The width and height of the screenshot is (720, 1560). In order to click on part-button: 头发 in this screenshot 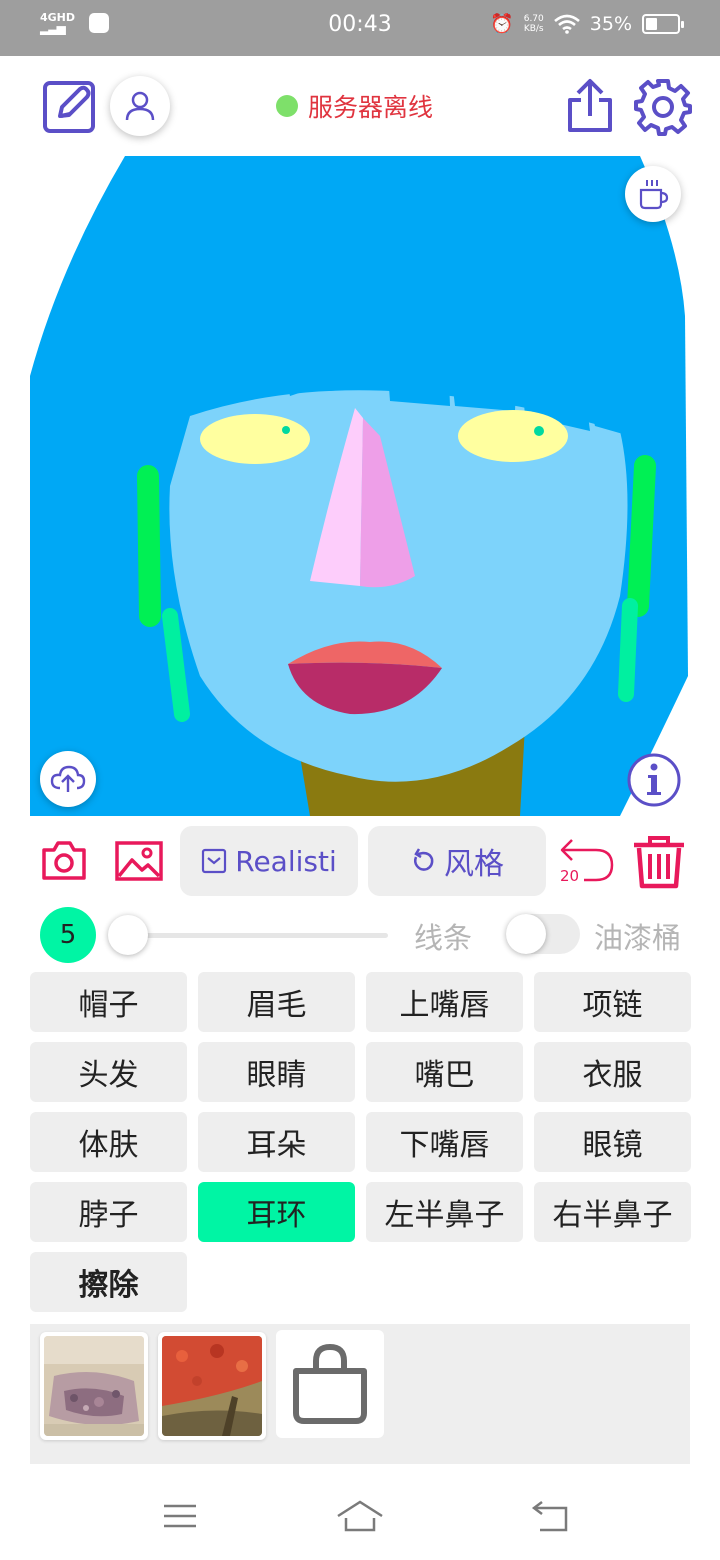, I will do `click(108, 1072)`.